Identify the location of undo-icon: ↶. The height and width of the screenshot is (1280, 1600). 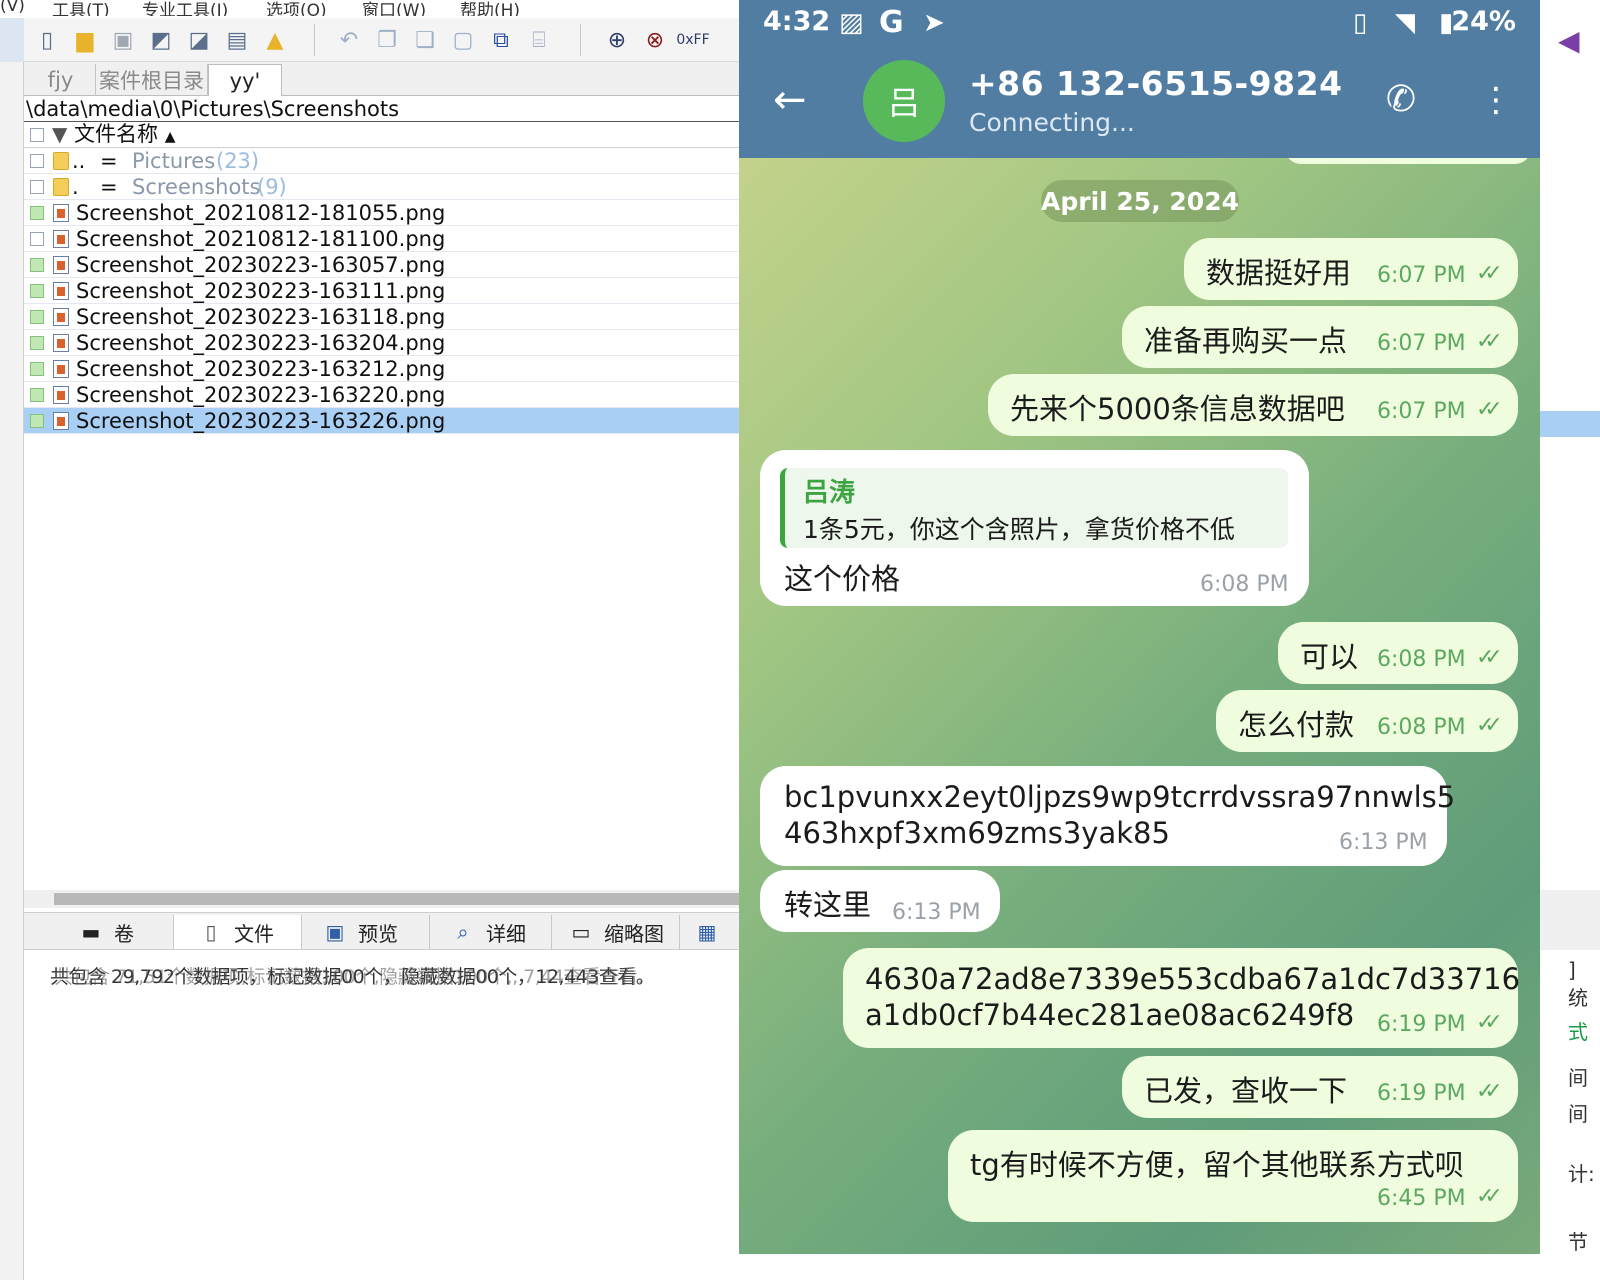
(349, 40).